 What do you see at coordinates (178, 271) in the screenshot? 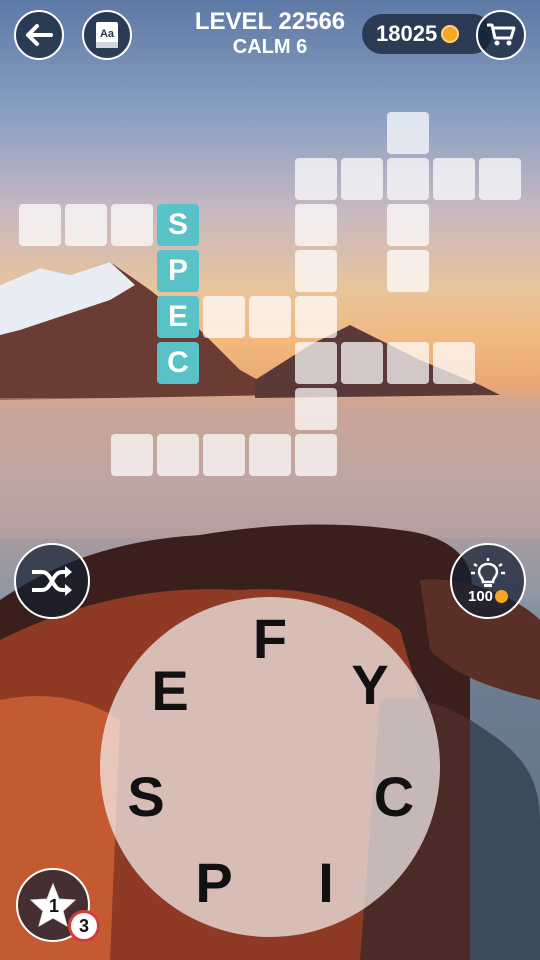
I see `grid-tile-revealed: P` at bounding box center [178, 271].